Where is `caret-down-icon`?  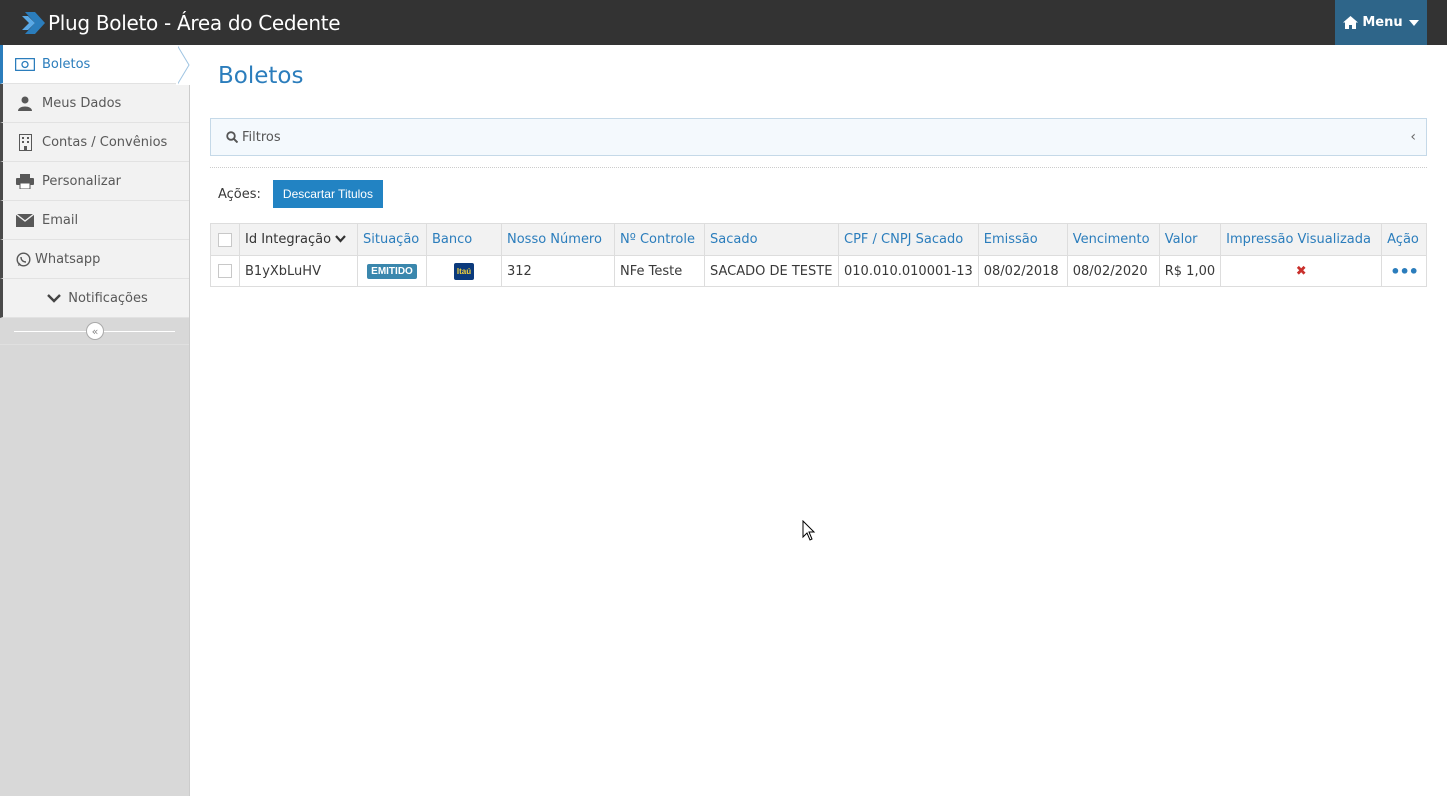
caret-down-icon is located at coordinates (1413, 22).